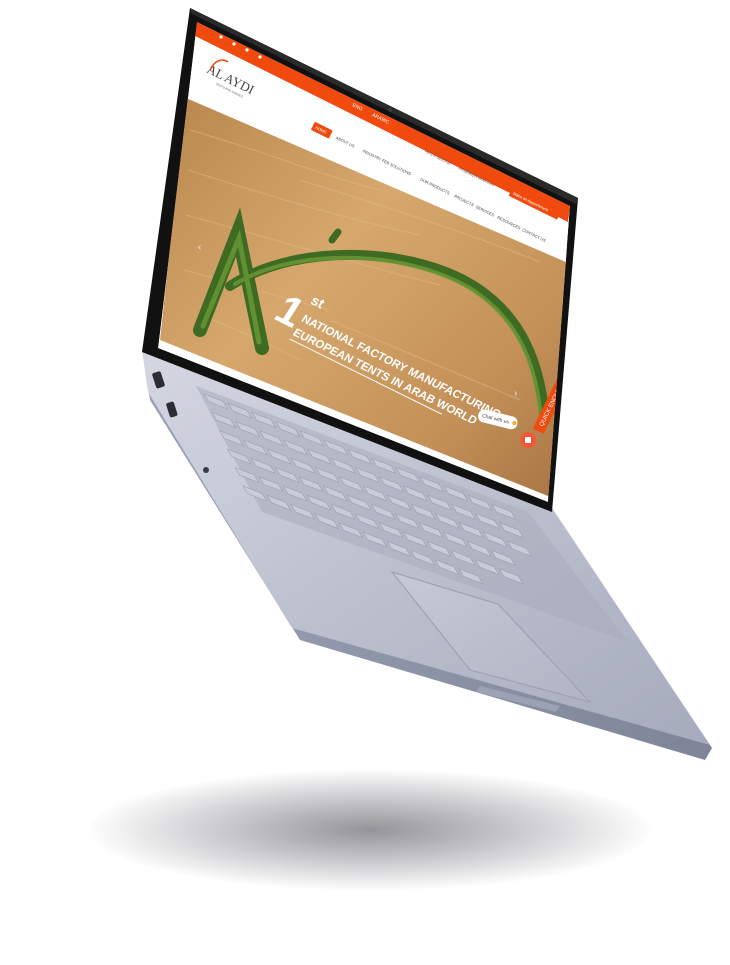 The width and height of the screenshot is (730, 965). I want to click on webcam, so click(390, 110).